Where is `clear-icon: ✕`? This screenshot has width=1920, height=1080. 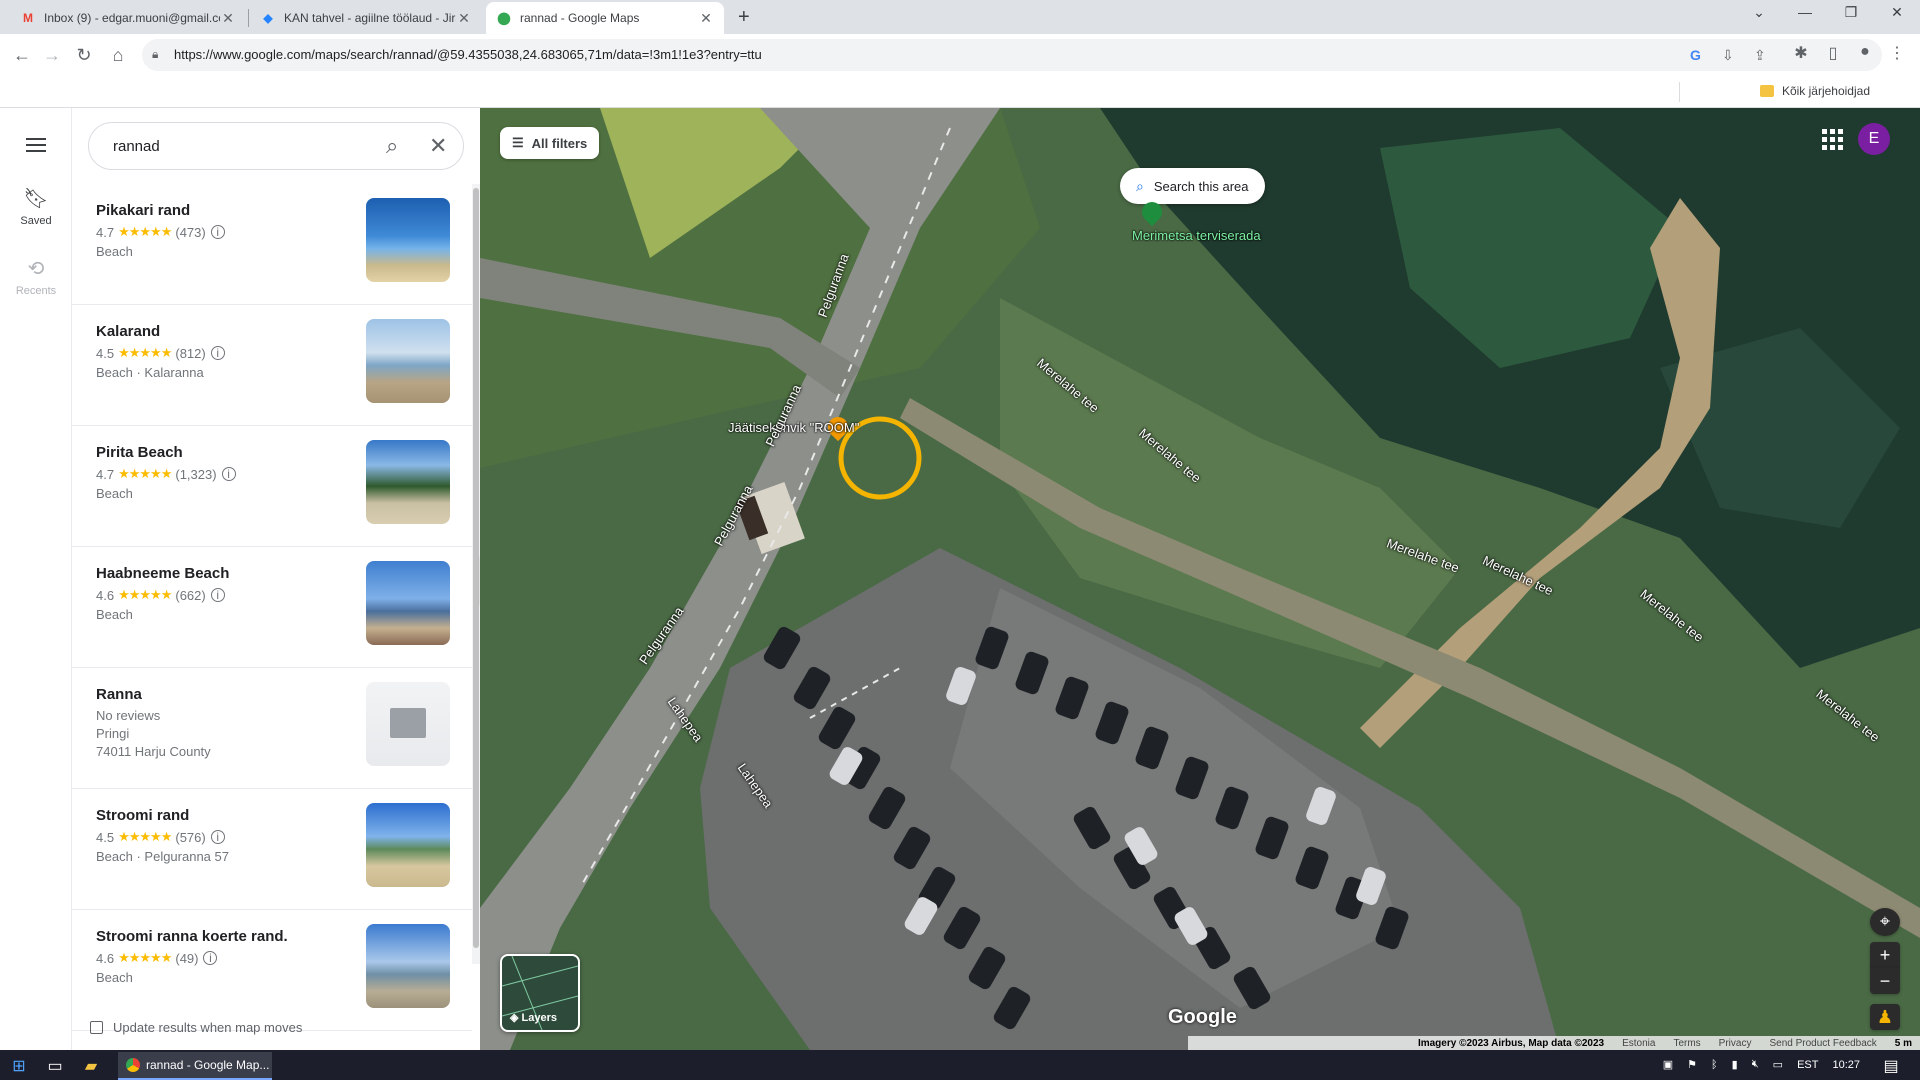
clear-icon: ✕ is located at coordinates (438, 146).